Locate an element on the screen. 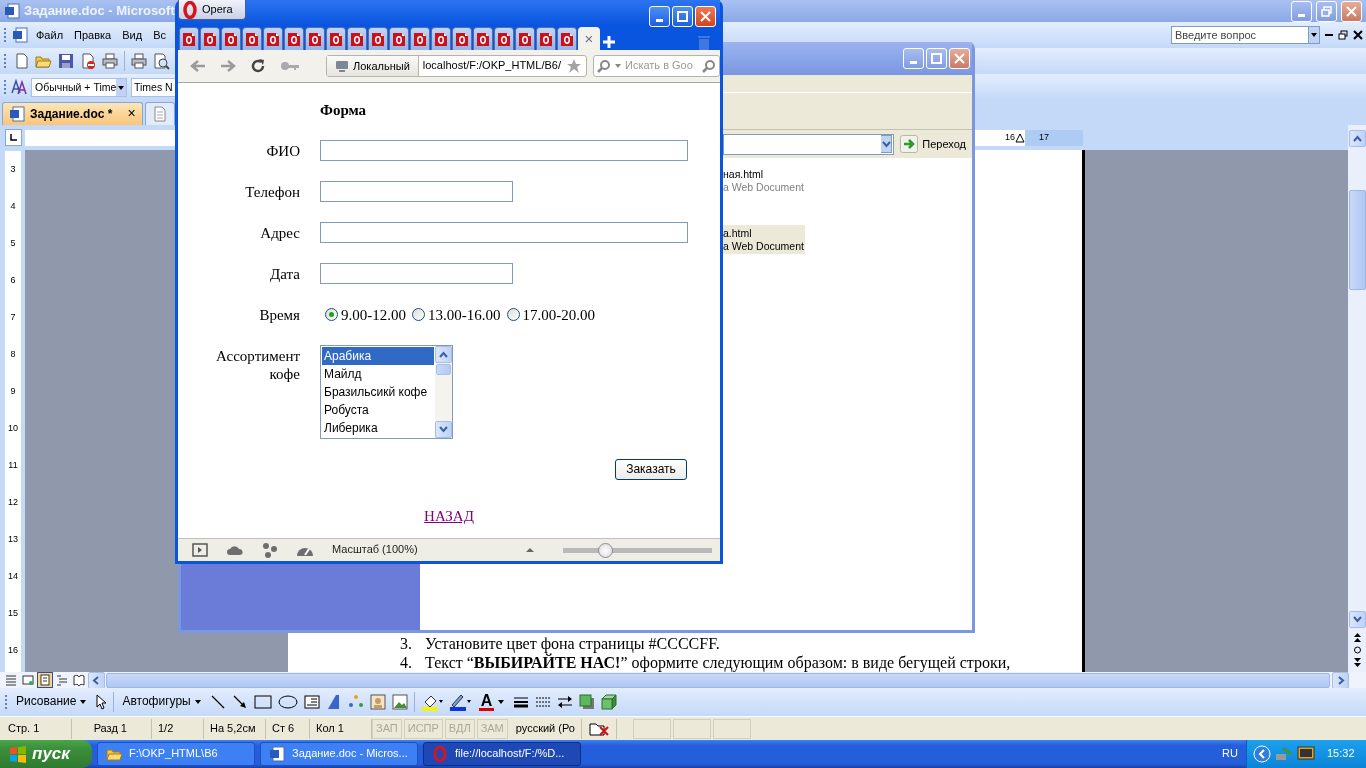  site-info-button: Локальный is located at coordinates (373, 66).